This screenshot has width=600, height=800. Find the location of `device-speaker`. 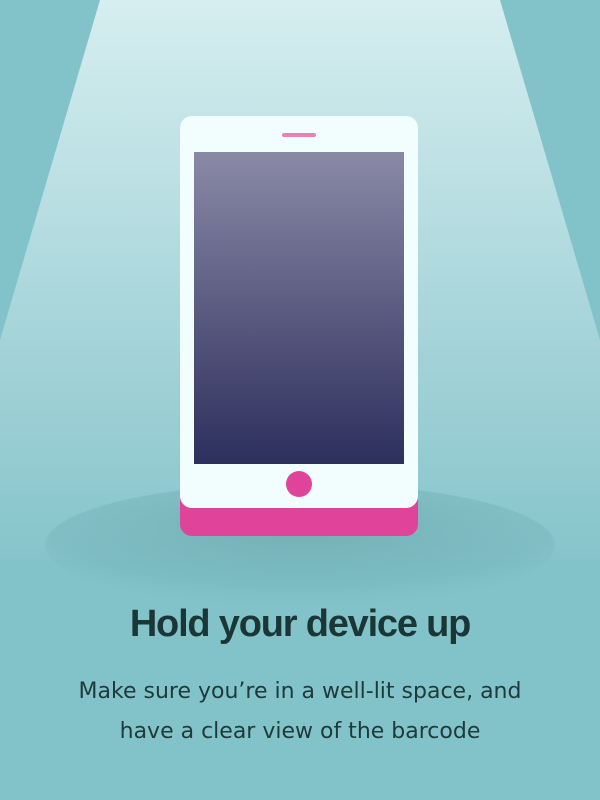

device-speaker is located at coordinates (299, 135).